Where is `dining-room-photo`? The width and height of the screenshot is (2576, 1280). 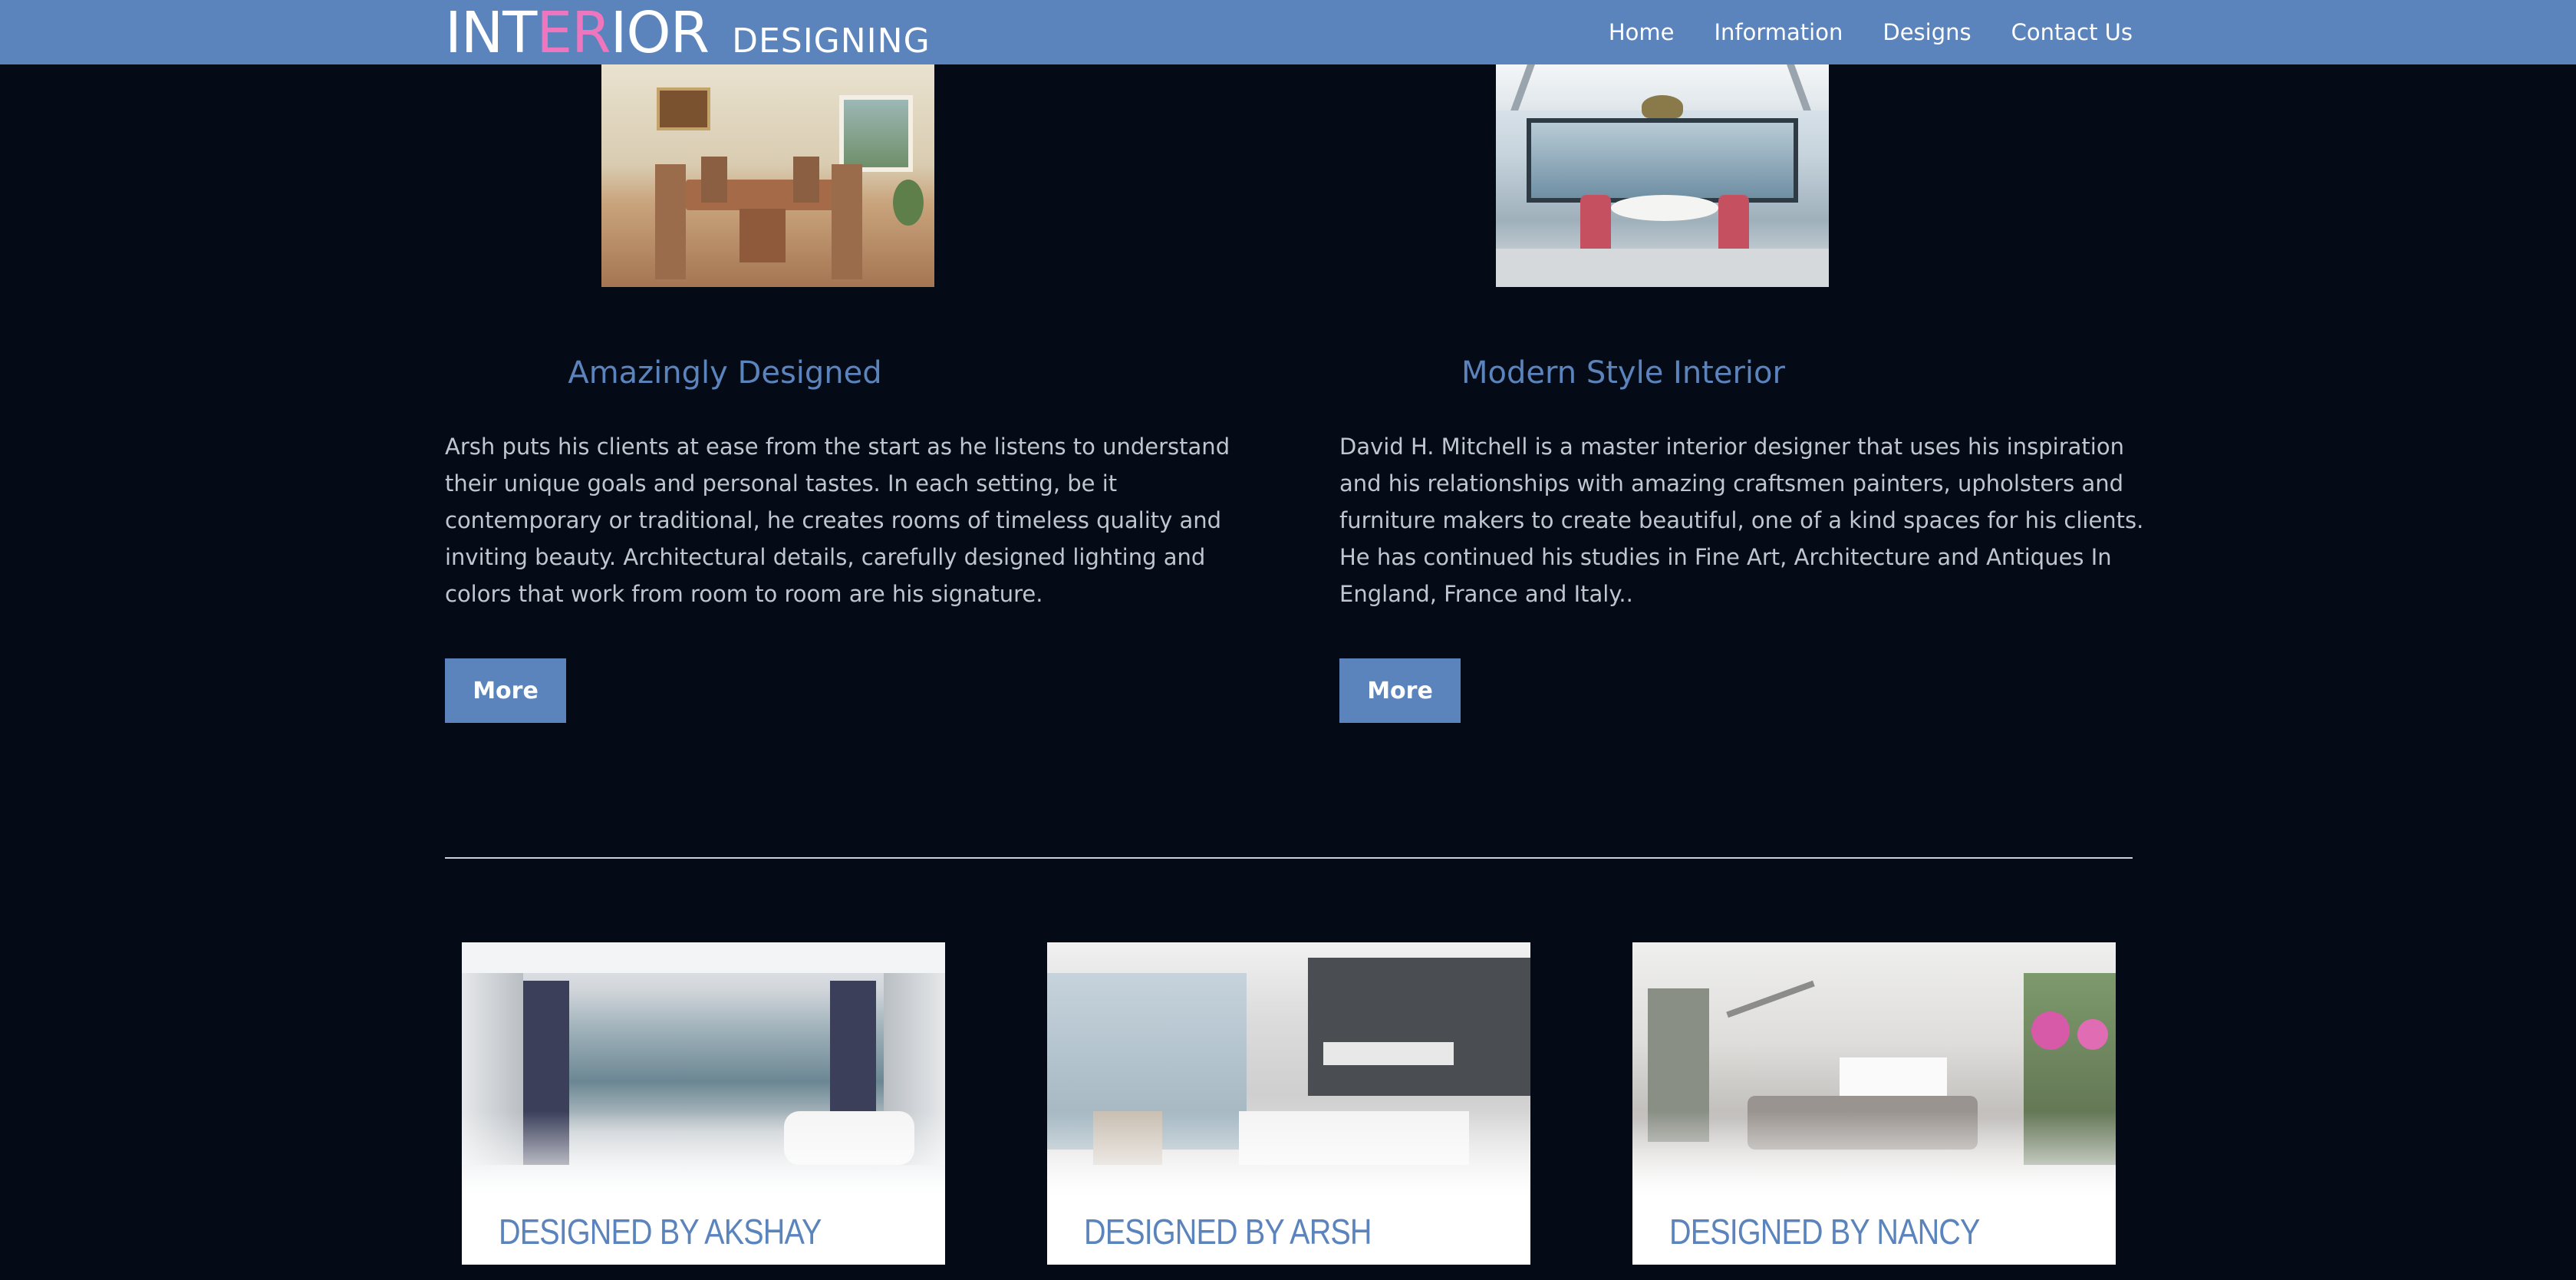 dining-room-photo is located at coordinates (767, 175).